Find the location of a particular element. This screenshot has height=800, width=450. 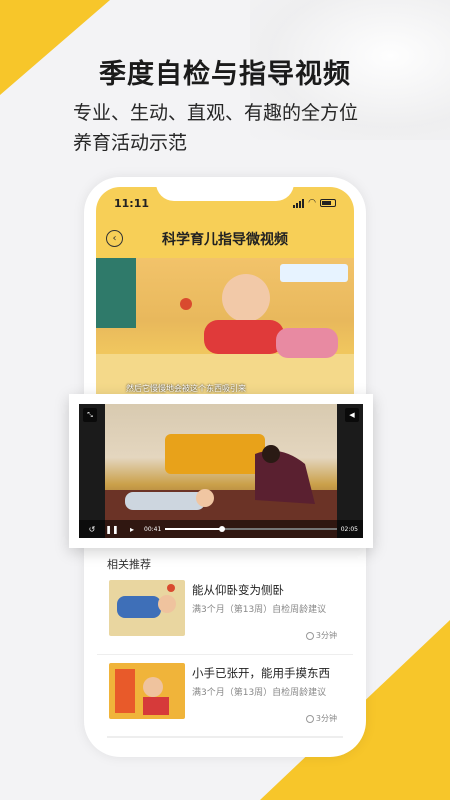

status-time: 11:11 is located at coordinates (132, 203).